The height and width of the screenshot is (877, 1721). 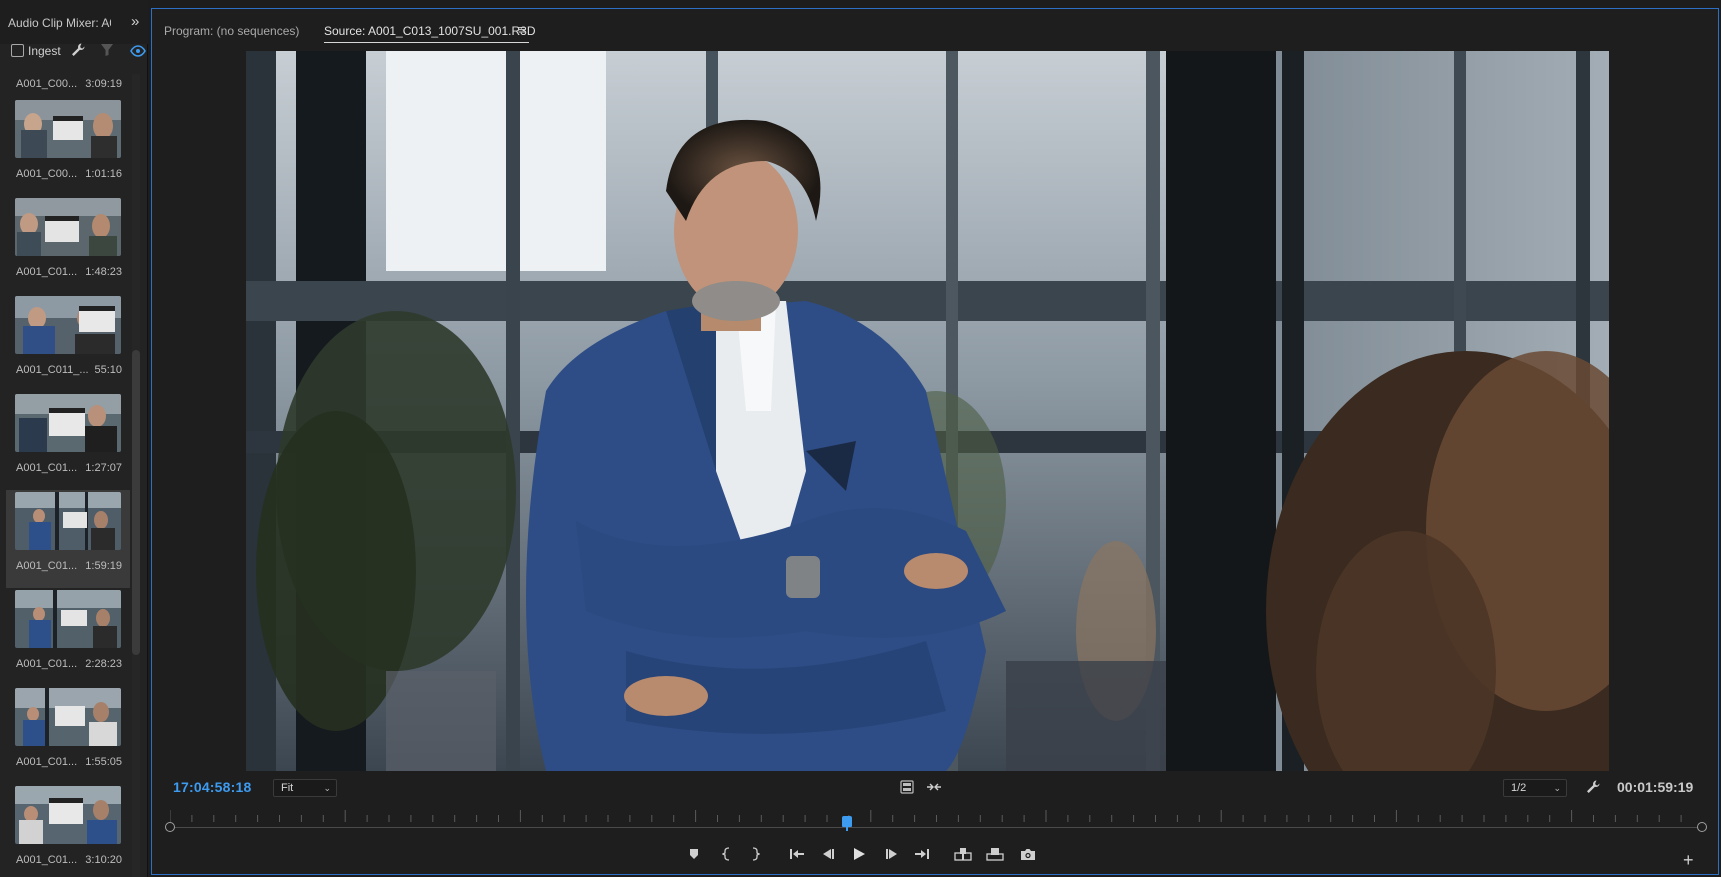 I want to click on clip-duration: 1:01:16, so click(x=103, y=174).